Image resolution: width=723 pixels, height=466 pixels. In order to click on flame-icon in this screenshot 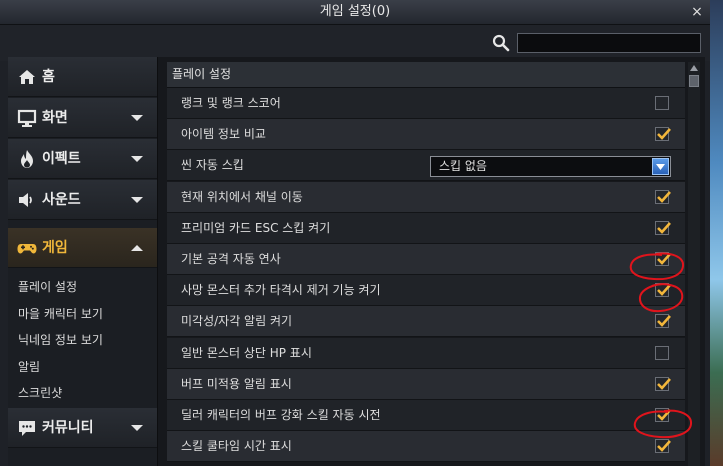, I will do `click(27, 159)`.